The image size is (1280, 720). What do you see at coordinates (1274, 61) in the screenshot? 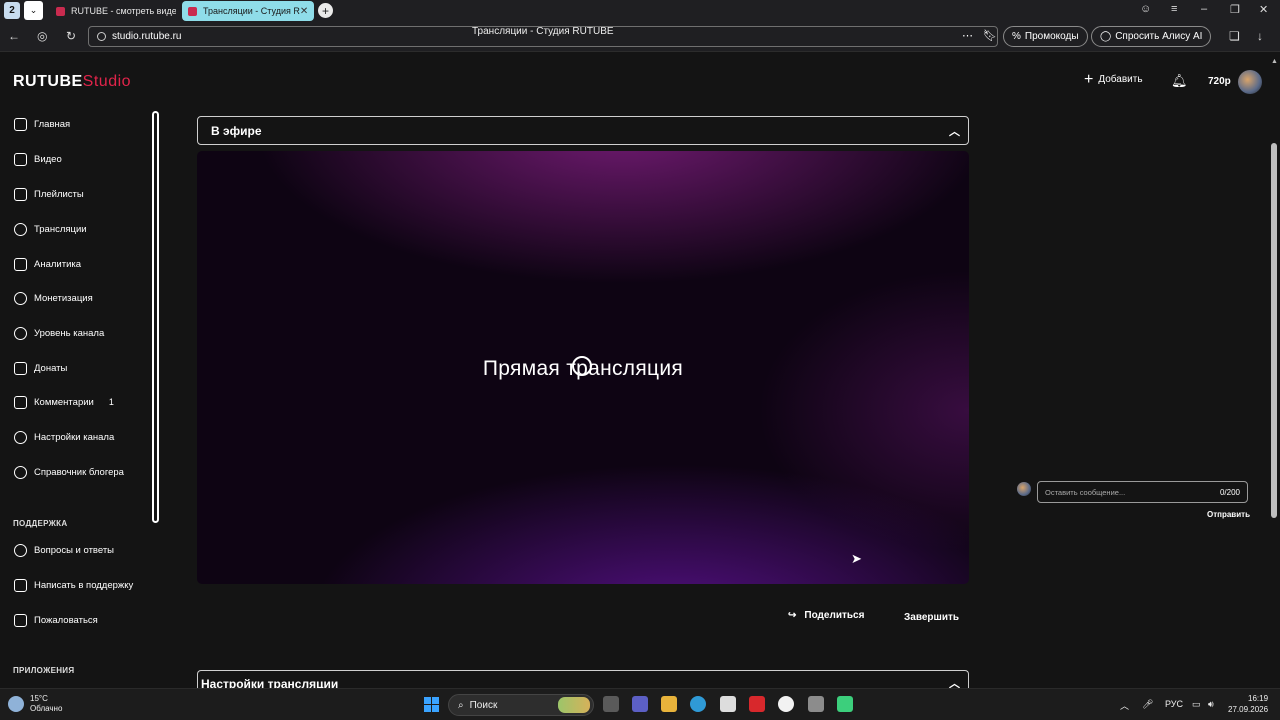
I see `scroll-up-icon: ▲` at bounding box center [1274, 61].